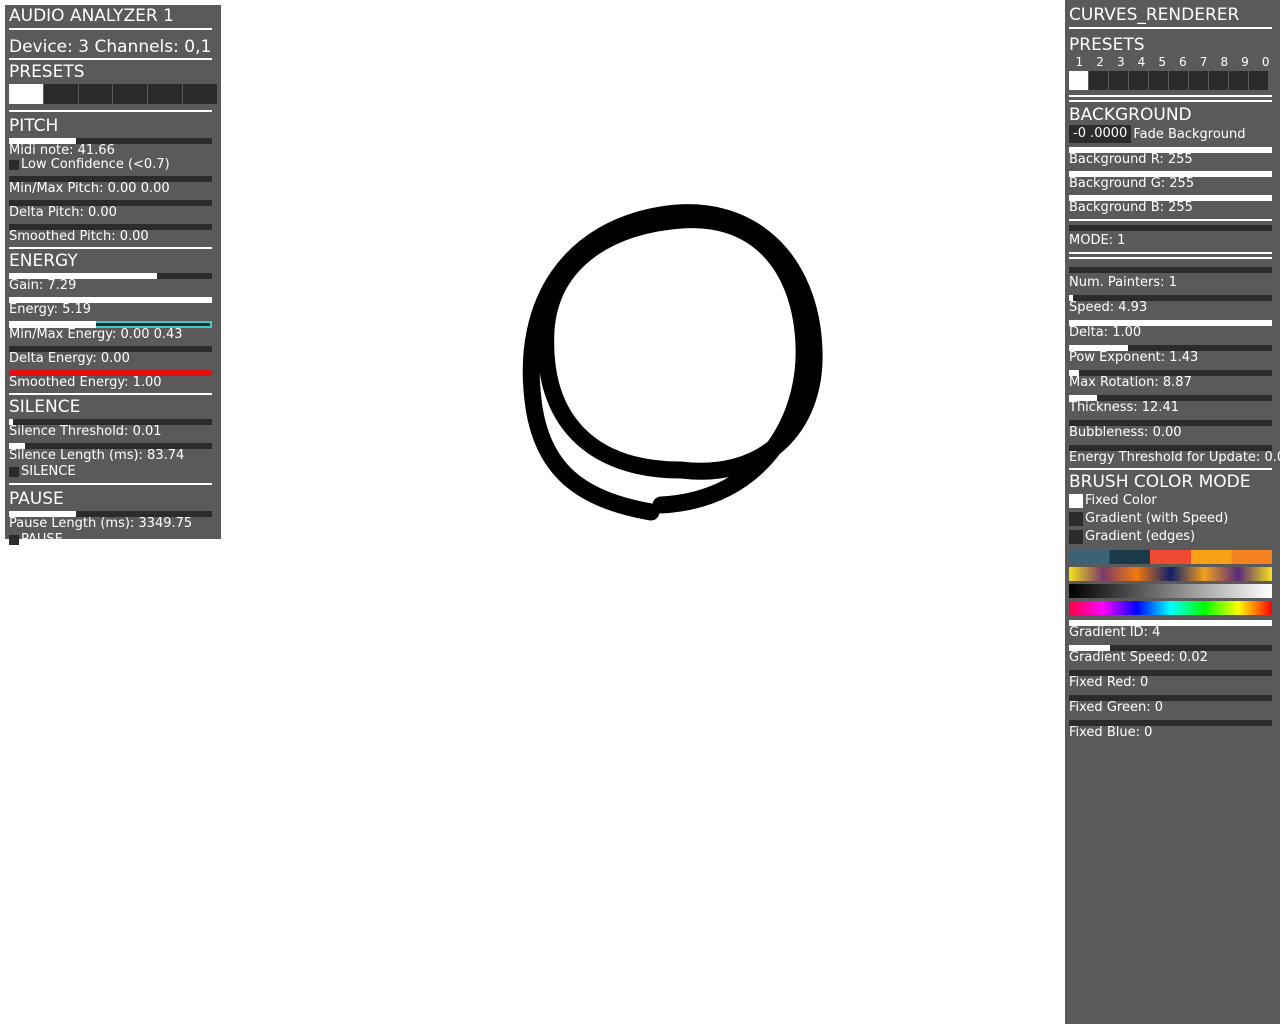  I want to click on minmax-pitch-label: Min/Max Pitch: 0.00 0.00, so click(89, 188).